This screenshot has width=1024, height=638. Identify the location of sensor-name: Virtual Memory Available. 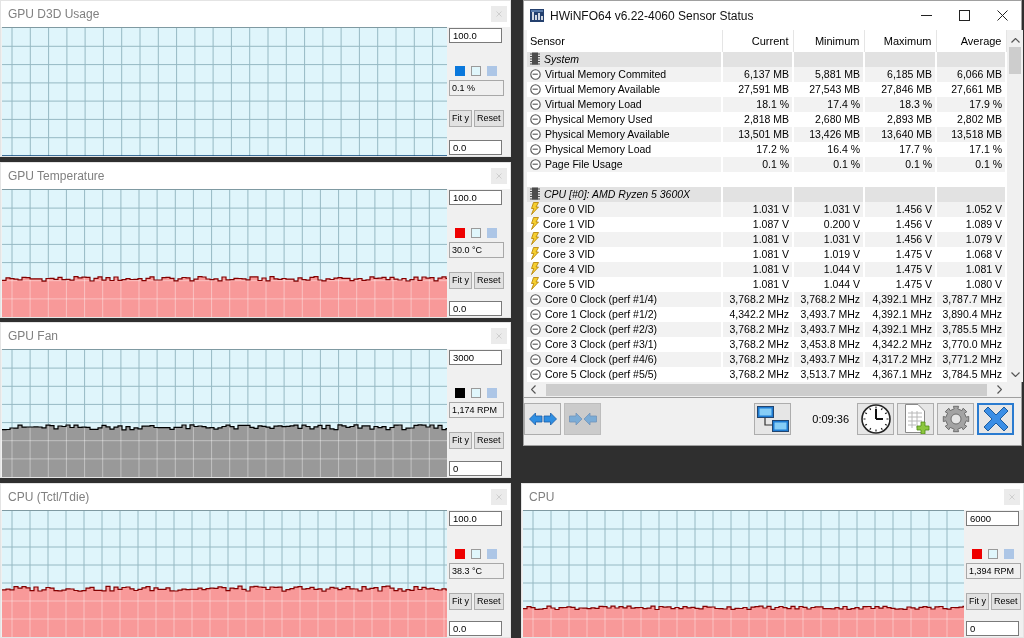
(603, 89).